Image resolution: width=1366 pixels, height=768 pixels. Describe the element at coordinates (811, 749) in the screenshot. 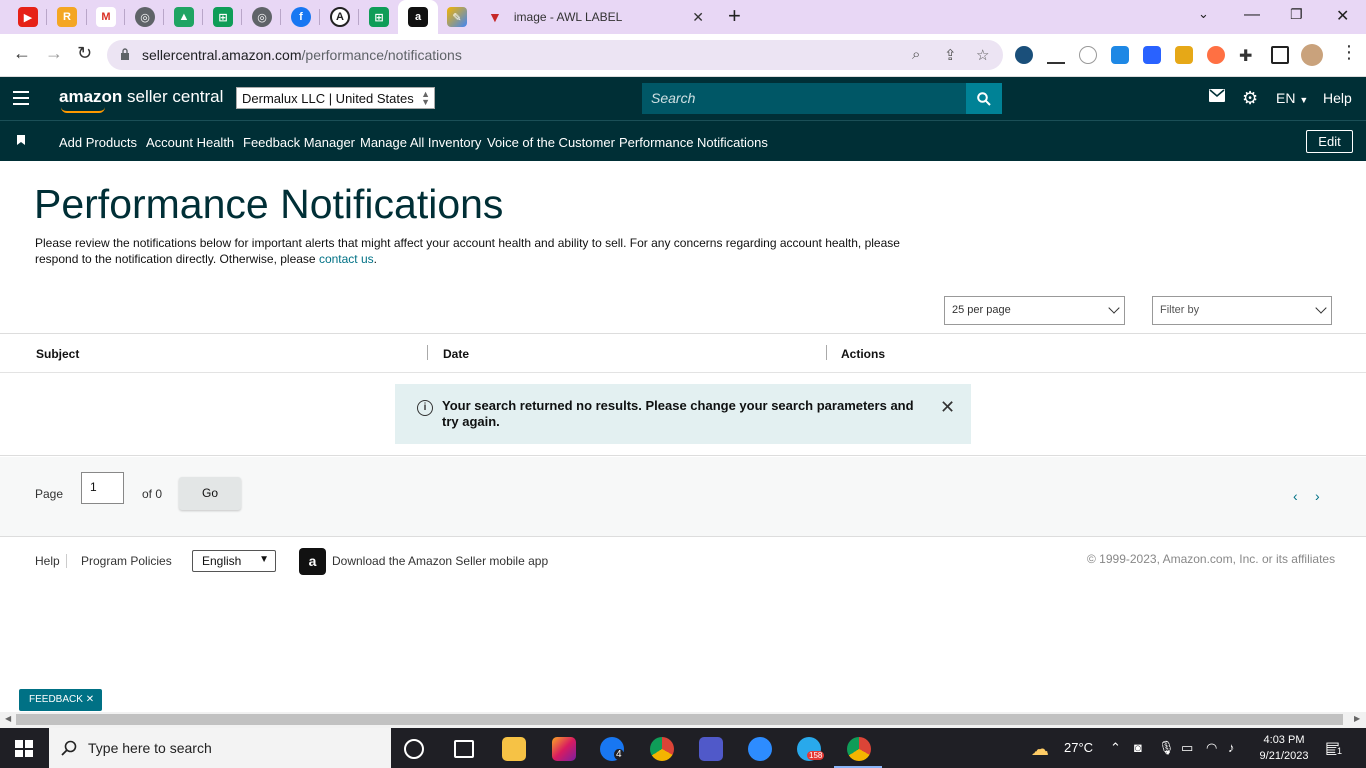

I see `telegram-icon: 158` at that location.